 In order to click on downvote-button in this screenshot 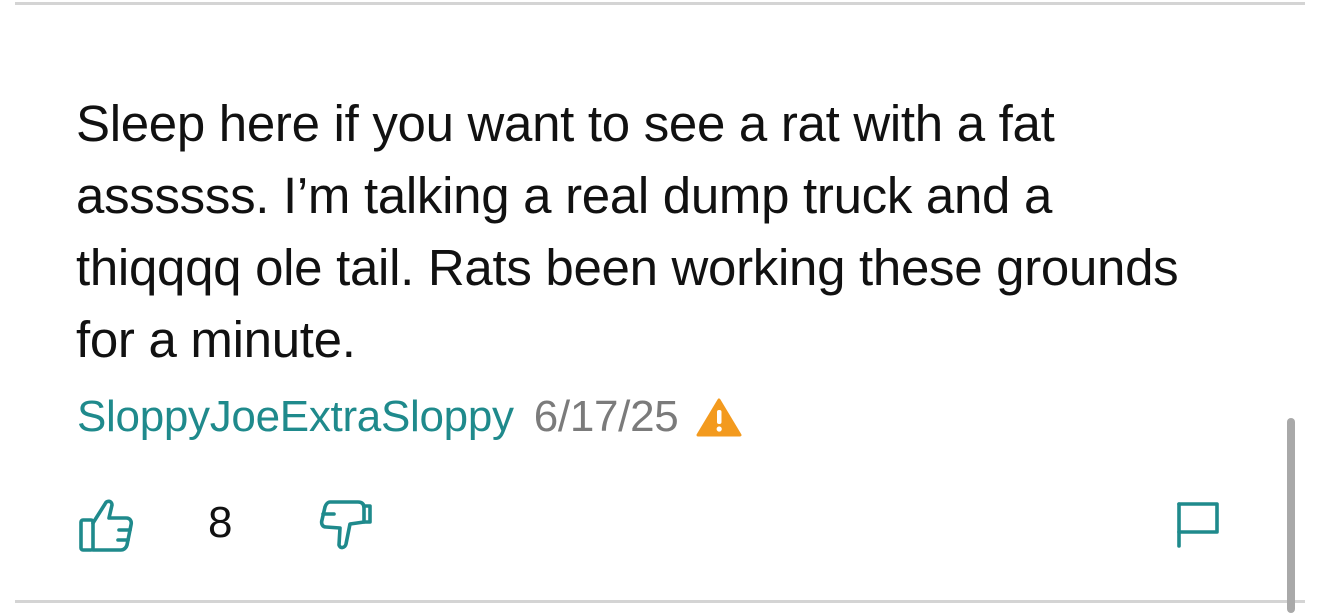, I will do `click(346, 524)`.